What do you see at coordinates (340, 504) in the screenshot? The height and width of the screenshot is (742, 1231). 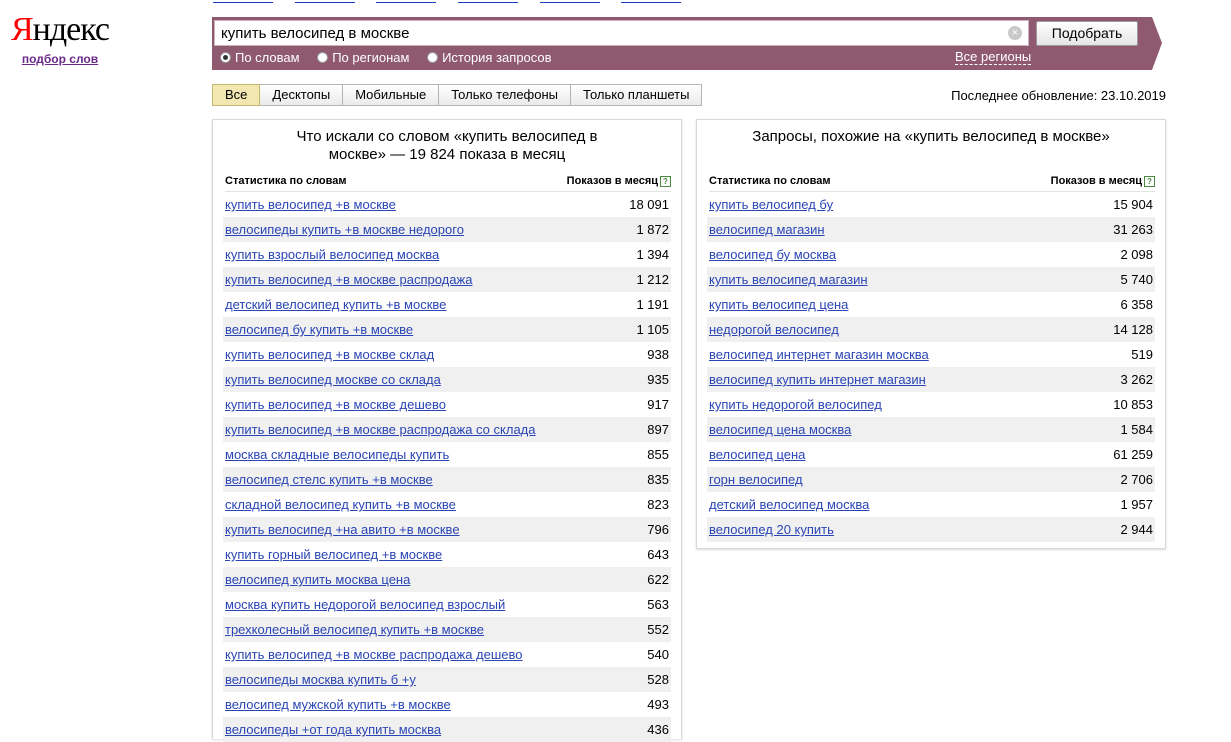 I see `phrase-link: складной велосипед купить +в москве` at bounding box center [340, 504].